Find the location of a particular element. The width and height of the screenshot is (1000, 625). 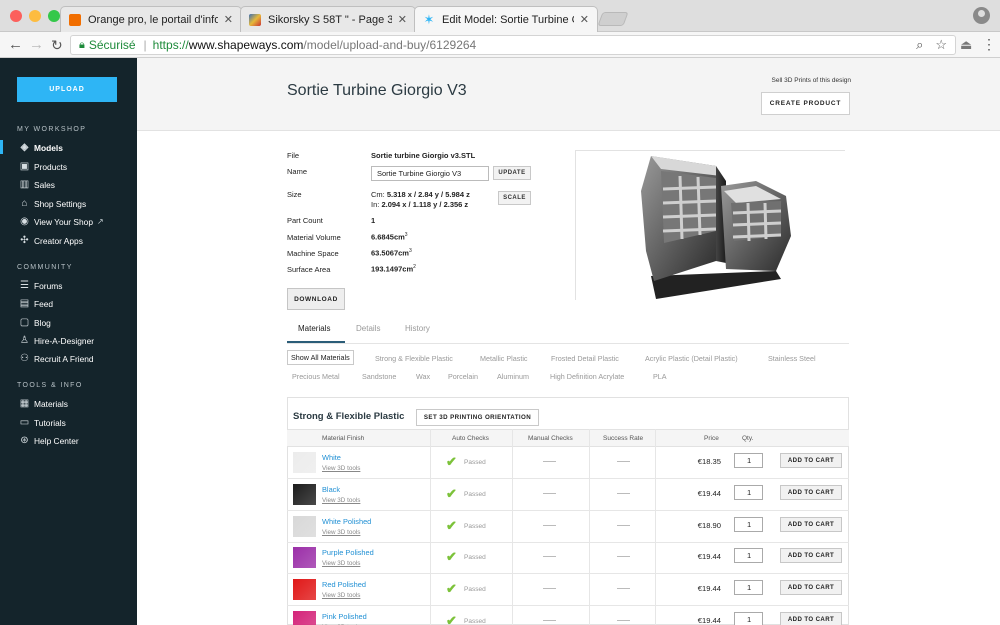

sidebar-item-sales: ▥ Sales is located at coordinates (37, 184).